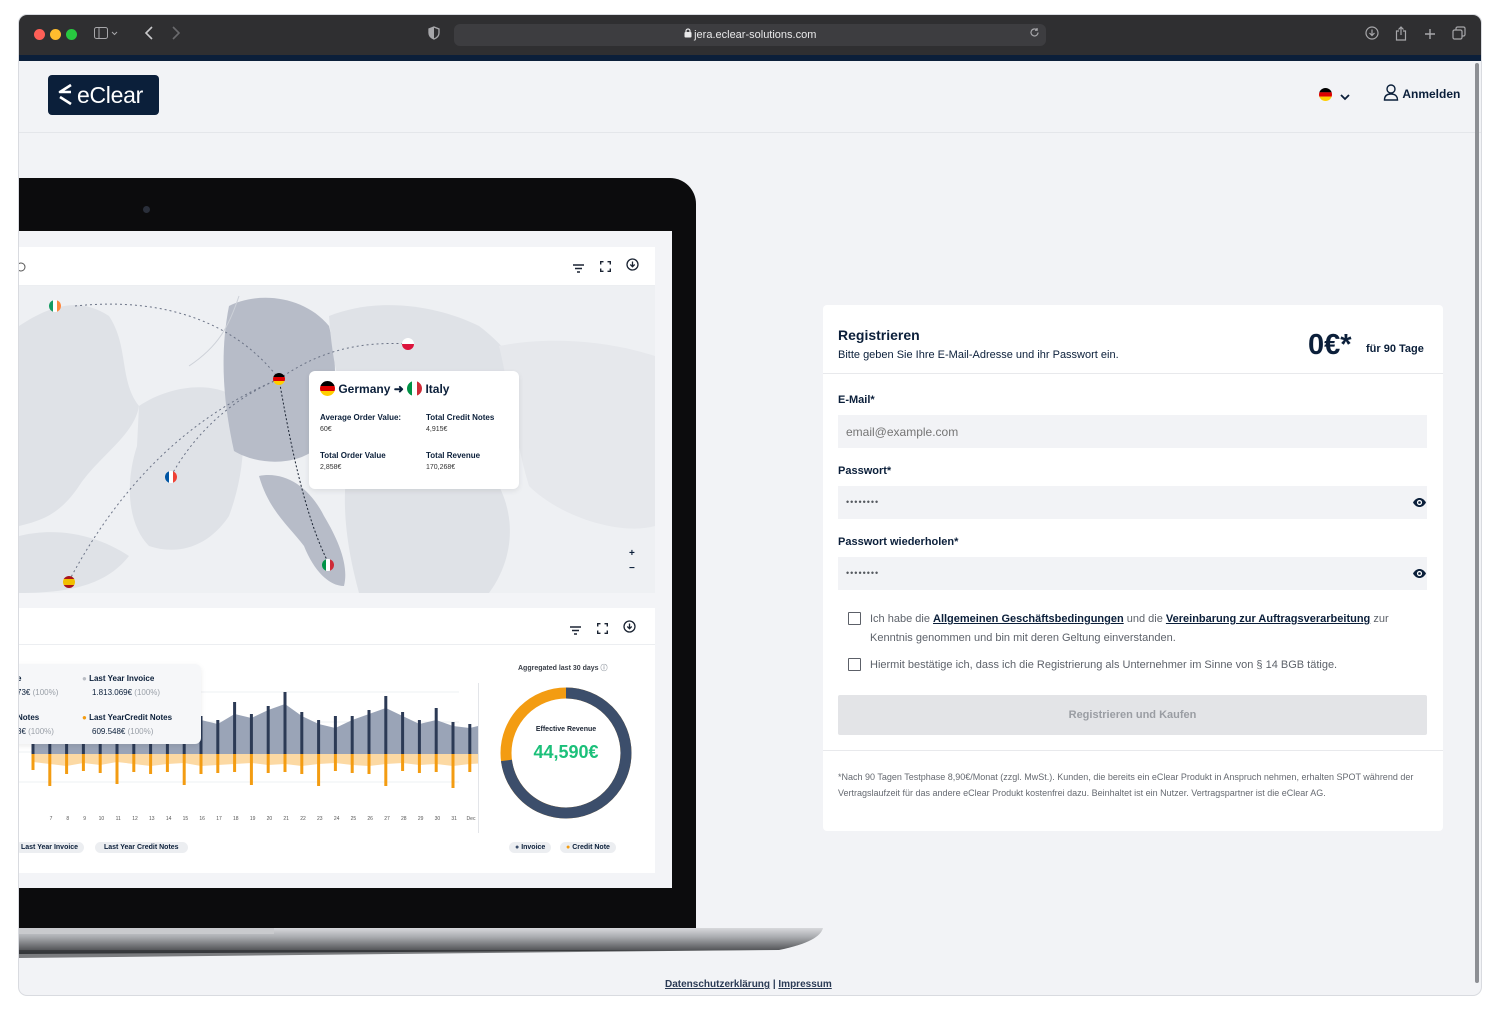 The image size is (1500, 1012). What do you see at coordinates (604, 668) in the screenshot?
I see `info-icon: ⓘ` at bounding box center [604, 668].